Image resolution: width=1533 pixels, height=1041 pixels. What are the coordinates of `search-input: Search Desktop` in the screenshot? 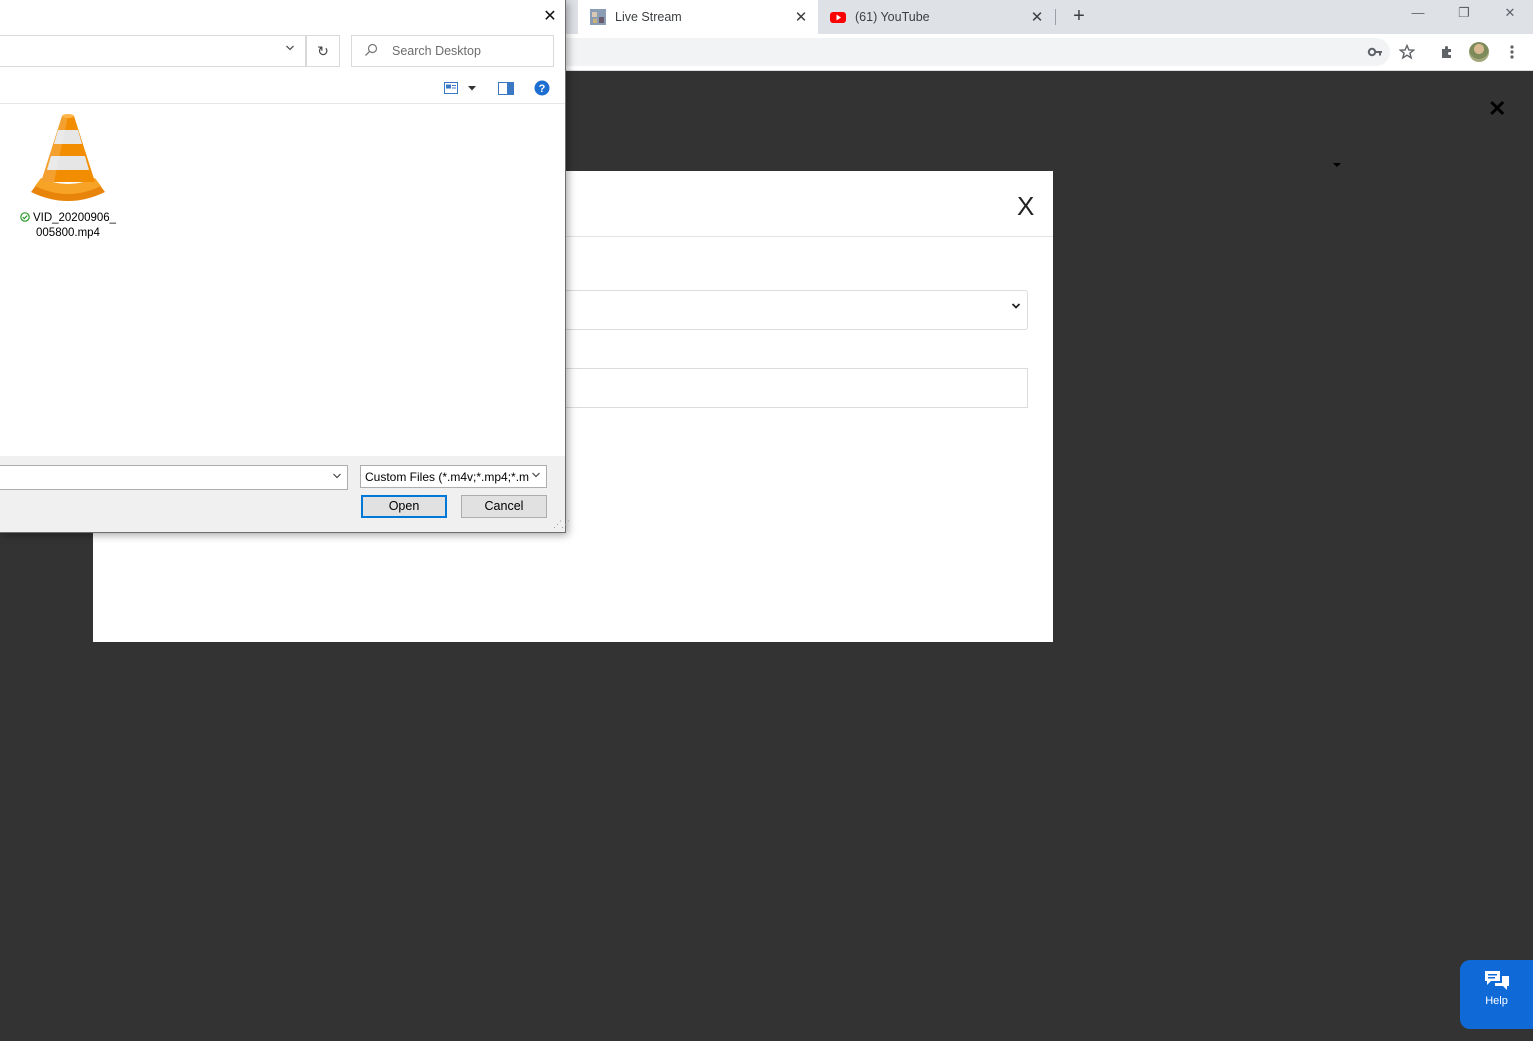 It's located at (452, 51).